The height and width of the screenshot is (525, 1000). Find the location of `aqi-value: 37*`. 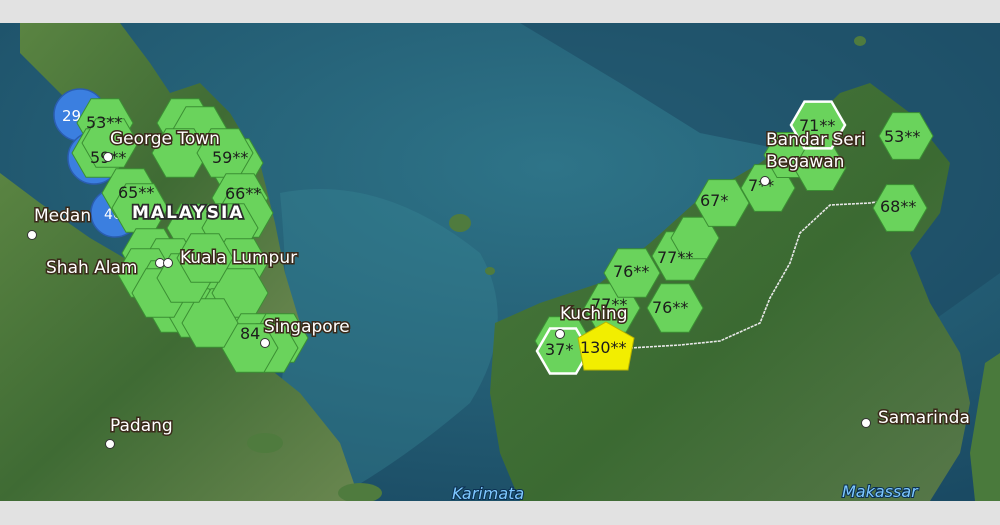

aqi-value: 37* is located at coordinates (559, 349).